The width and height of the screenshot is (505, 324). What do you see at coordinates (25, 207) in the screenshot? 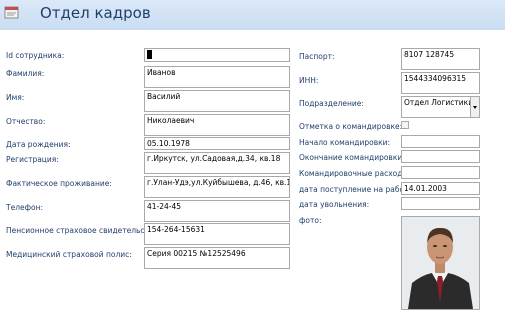
I see `label-phone: Телефон:` at bounding box center [25, 207].